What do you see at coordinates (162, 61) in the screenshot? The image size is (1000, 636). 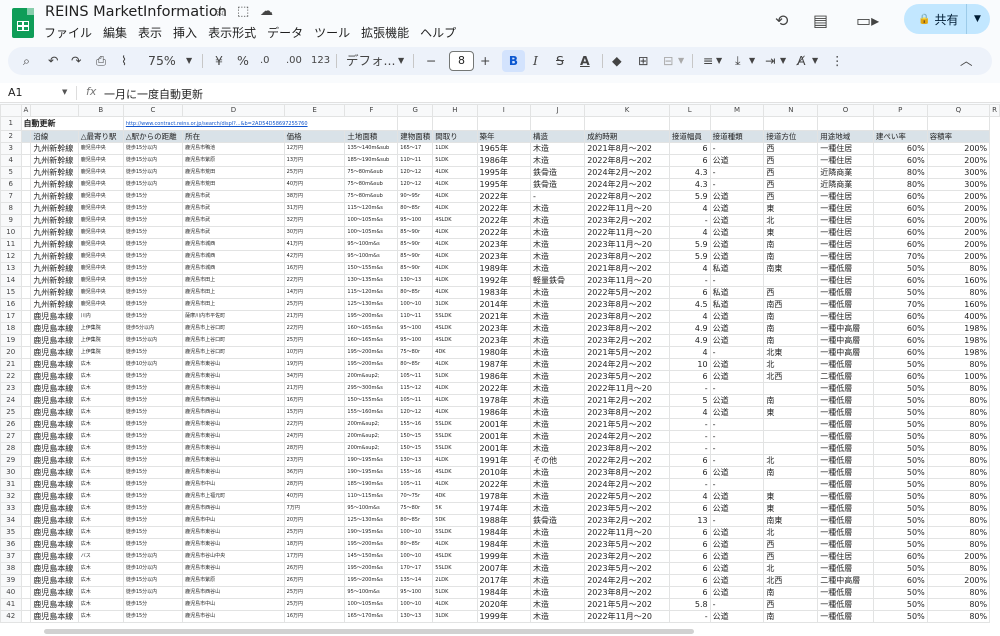 I see `zoom-select: 75%` at bounding box center [162, 61].